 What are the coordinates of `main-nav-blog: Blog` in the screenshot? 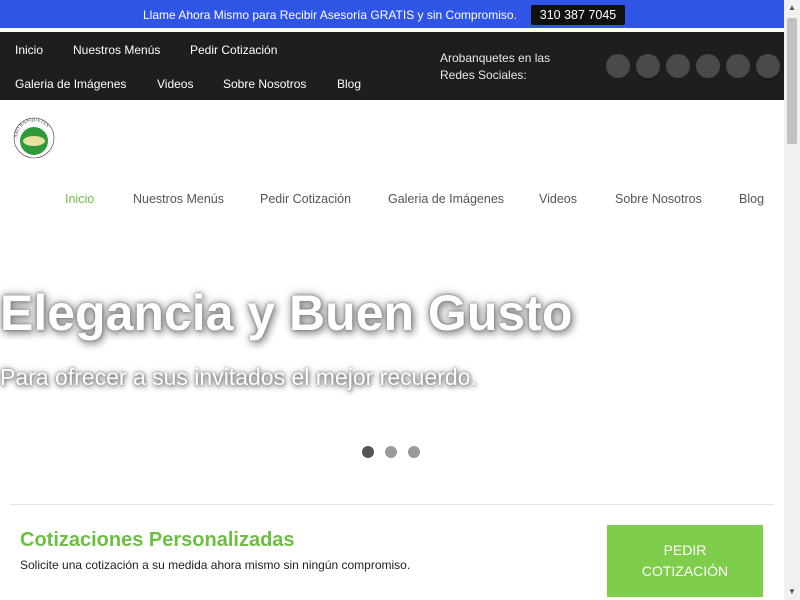 It's located at (751, 199).